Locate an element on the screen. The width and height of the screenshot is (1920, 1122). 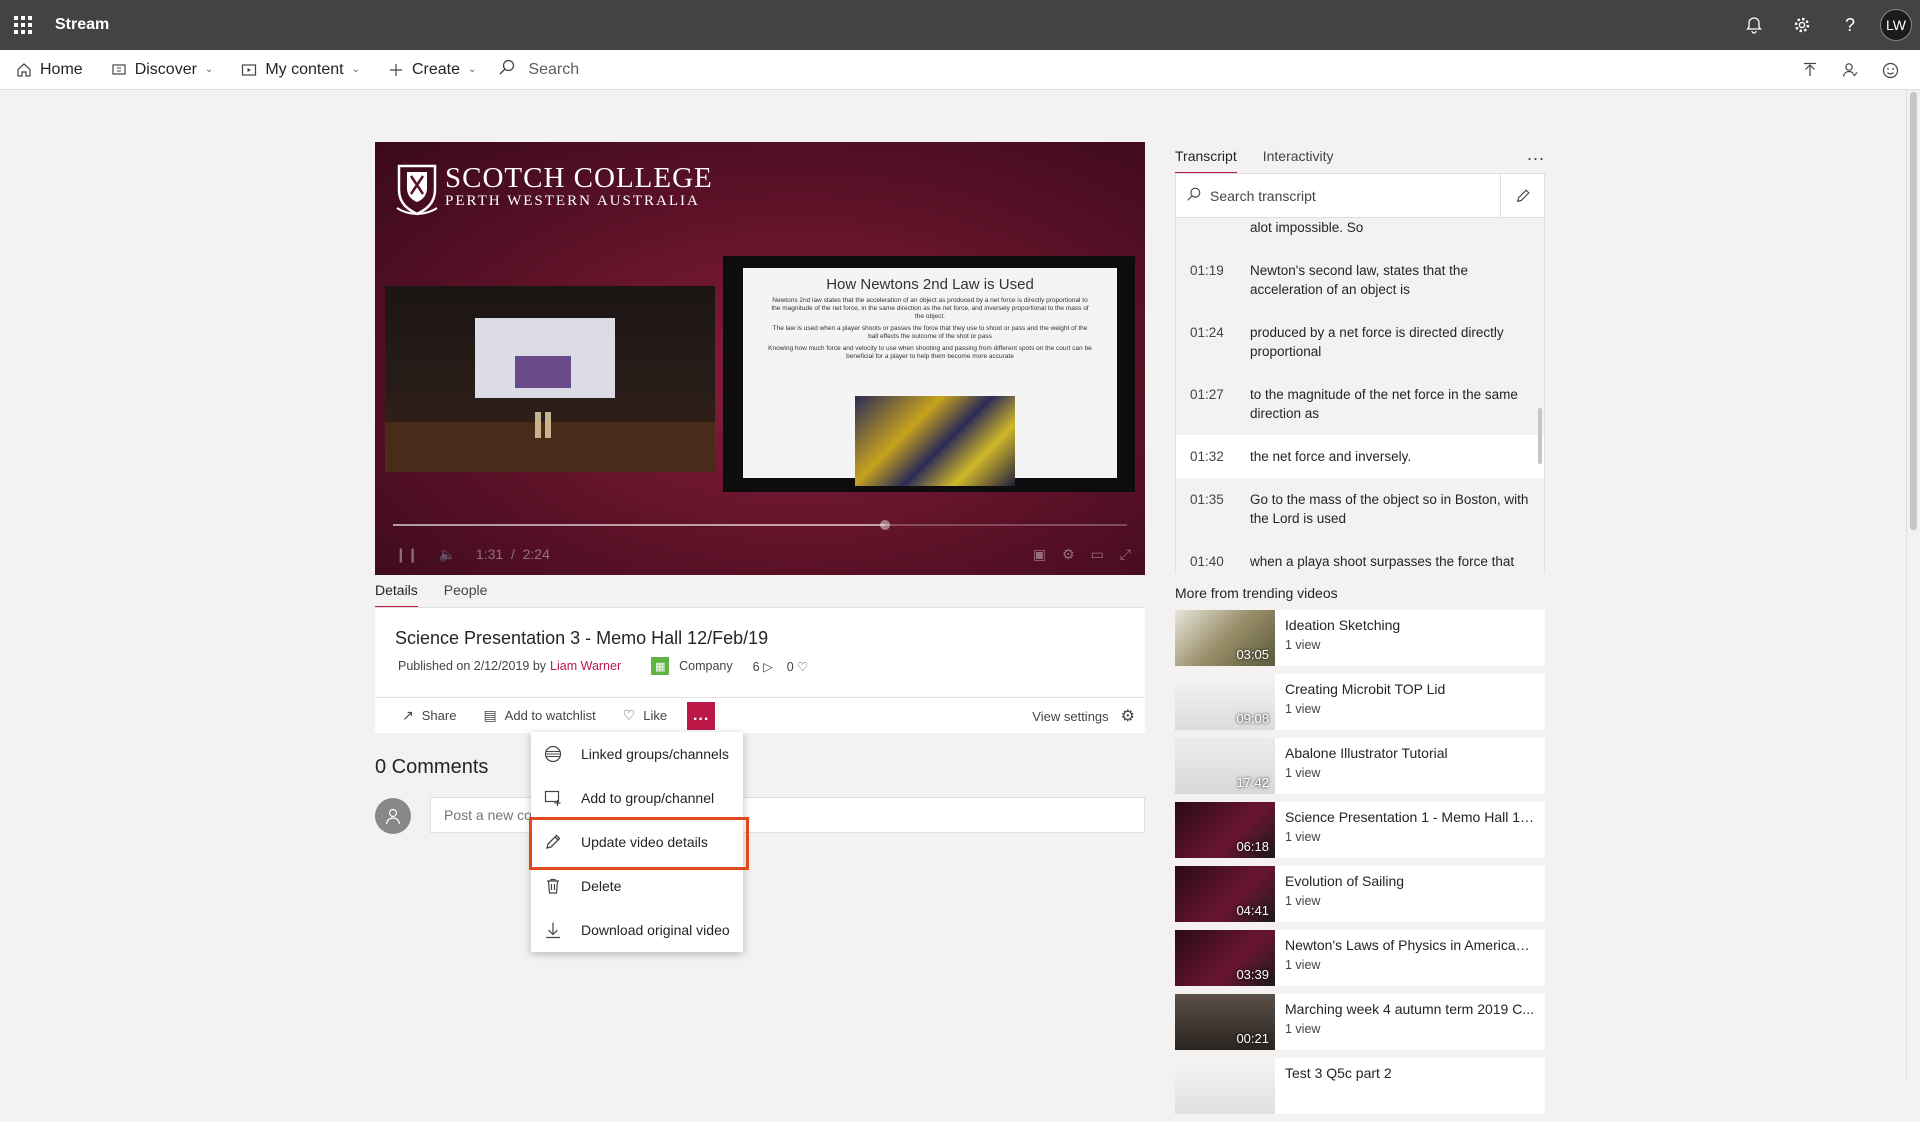
transcript-search is located at coordinates (1360, 195).